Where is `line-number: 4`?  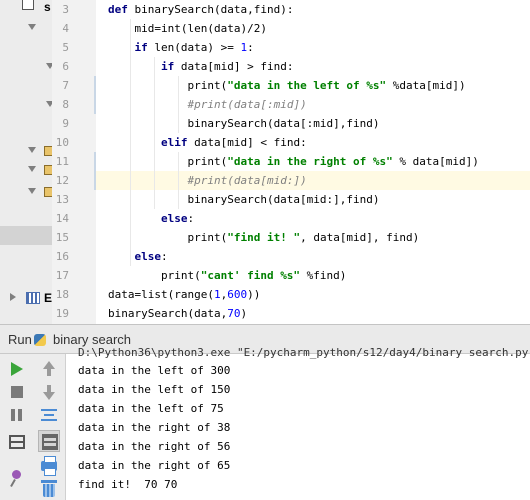 line-number: 4 is located at coordinates (60, 28).